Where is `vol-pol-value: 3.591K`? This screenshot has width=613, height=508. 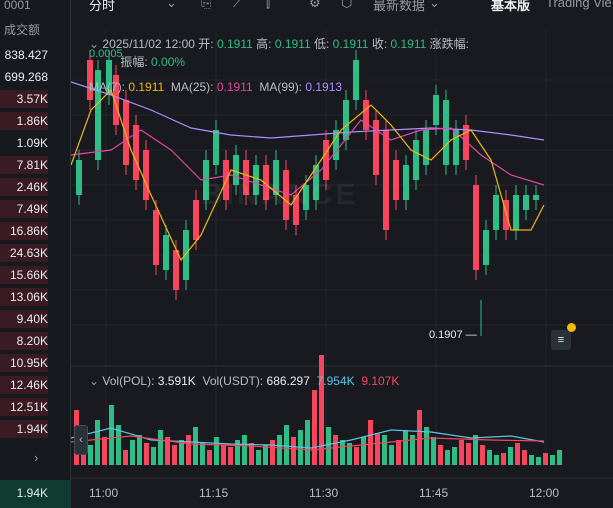 vol-pol-value: 3.591K is located at coordinates (176, 381).